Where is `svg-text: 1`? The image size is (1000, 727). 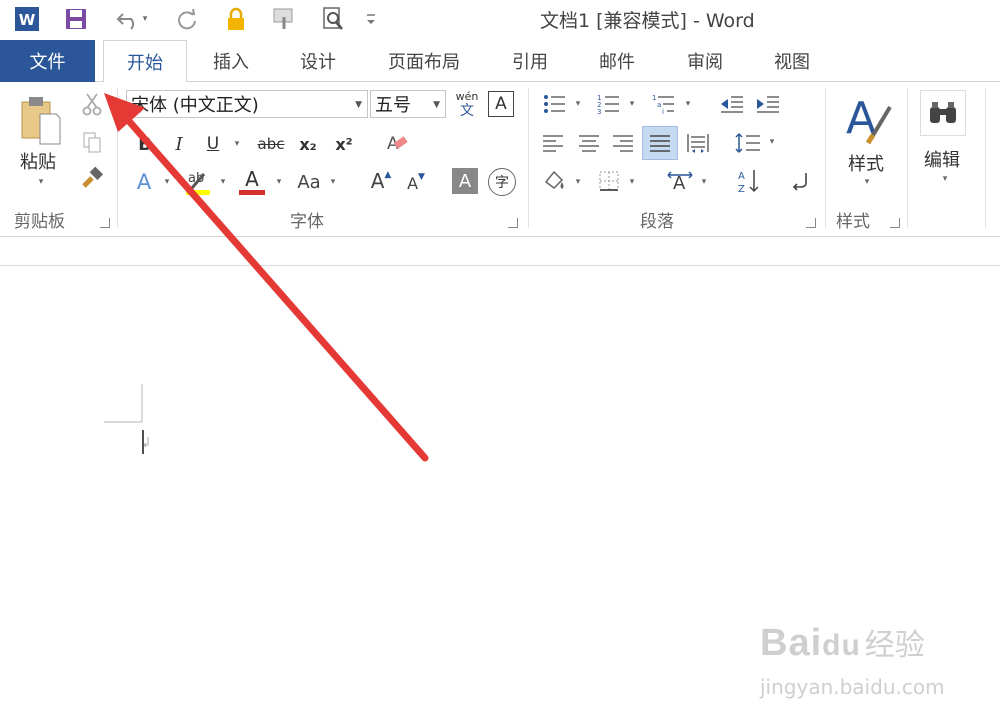
svg-text: 1 is located at coordinates (654, 98).